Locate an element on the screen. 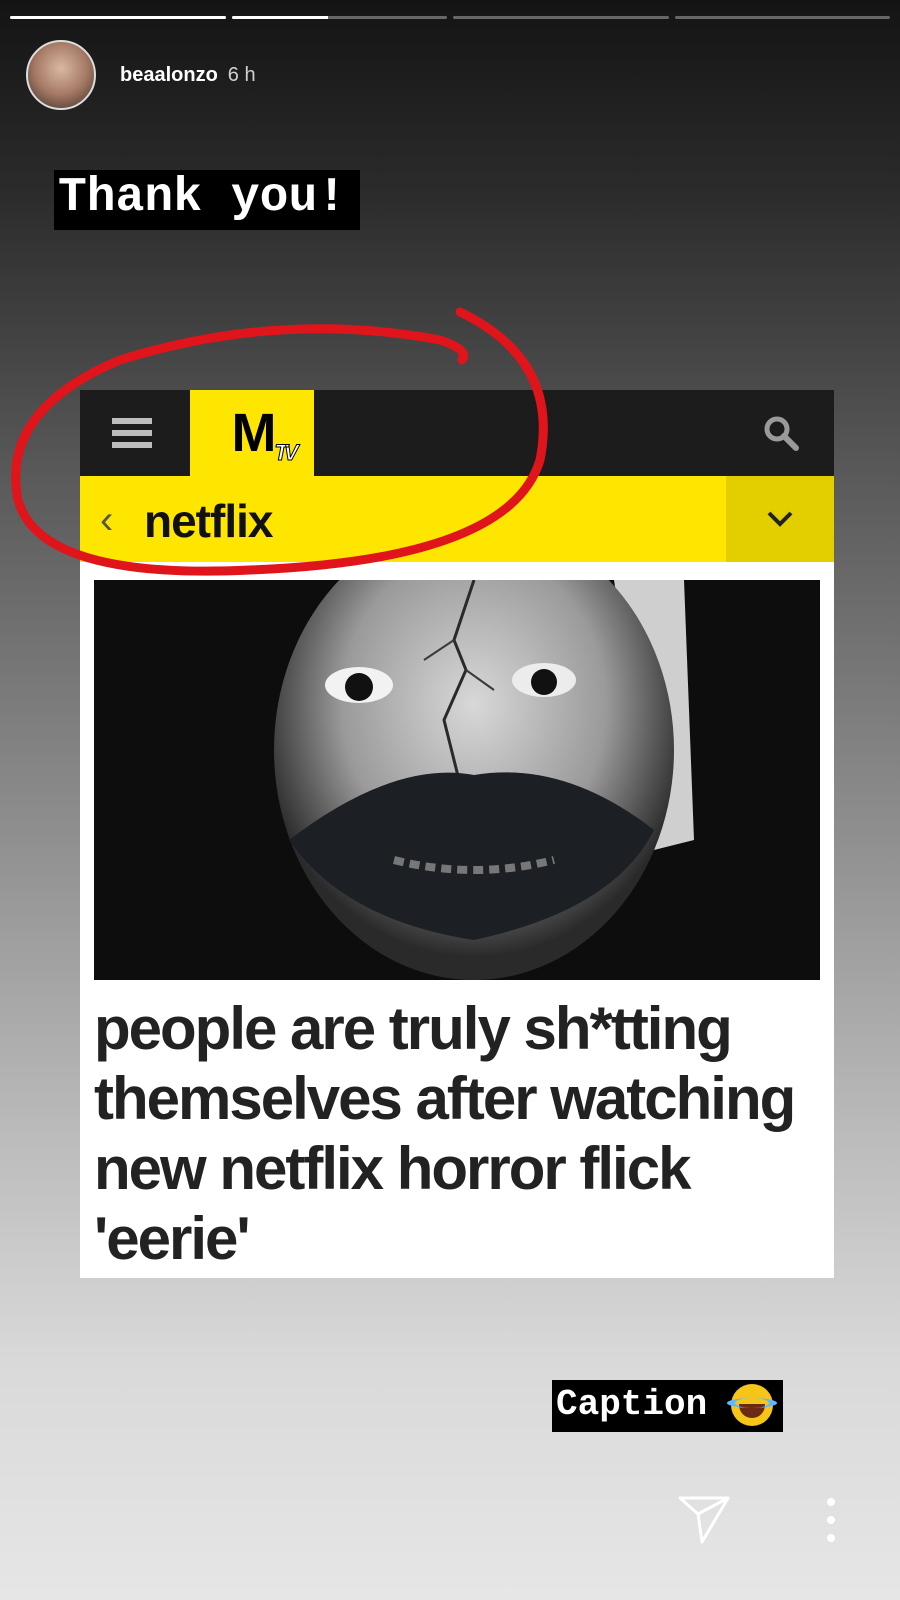 This screenshot has height=1600, width=900. avatar is located at coordinates (61, 75).